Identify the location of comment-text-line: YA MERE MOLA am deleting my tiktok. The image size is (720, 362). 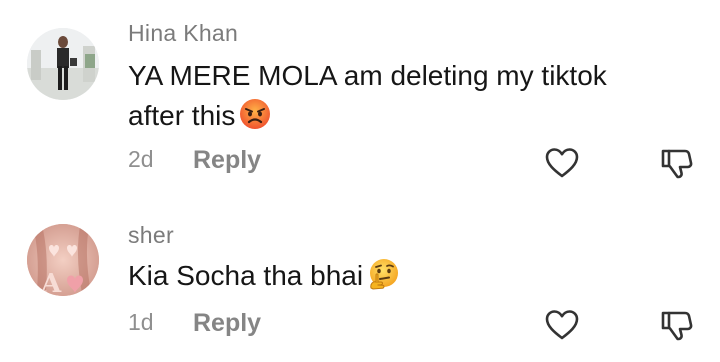
(367, 75).